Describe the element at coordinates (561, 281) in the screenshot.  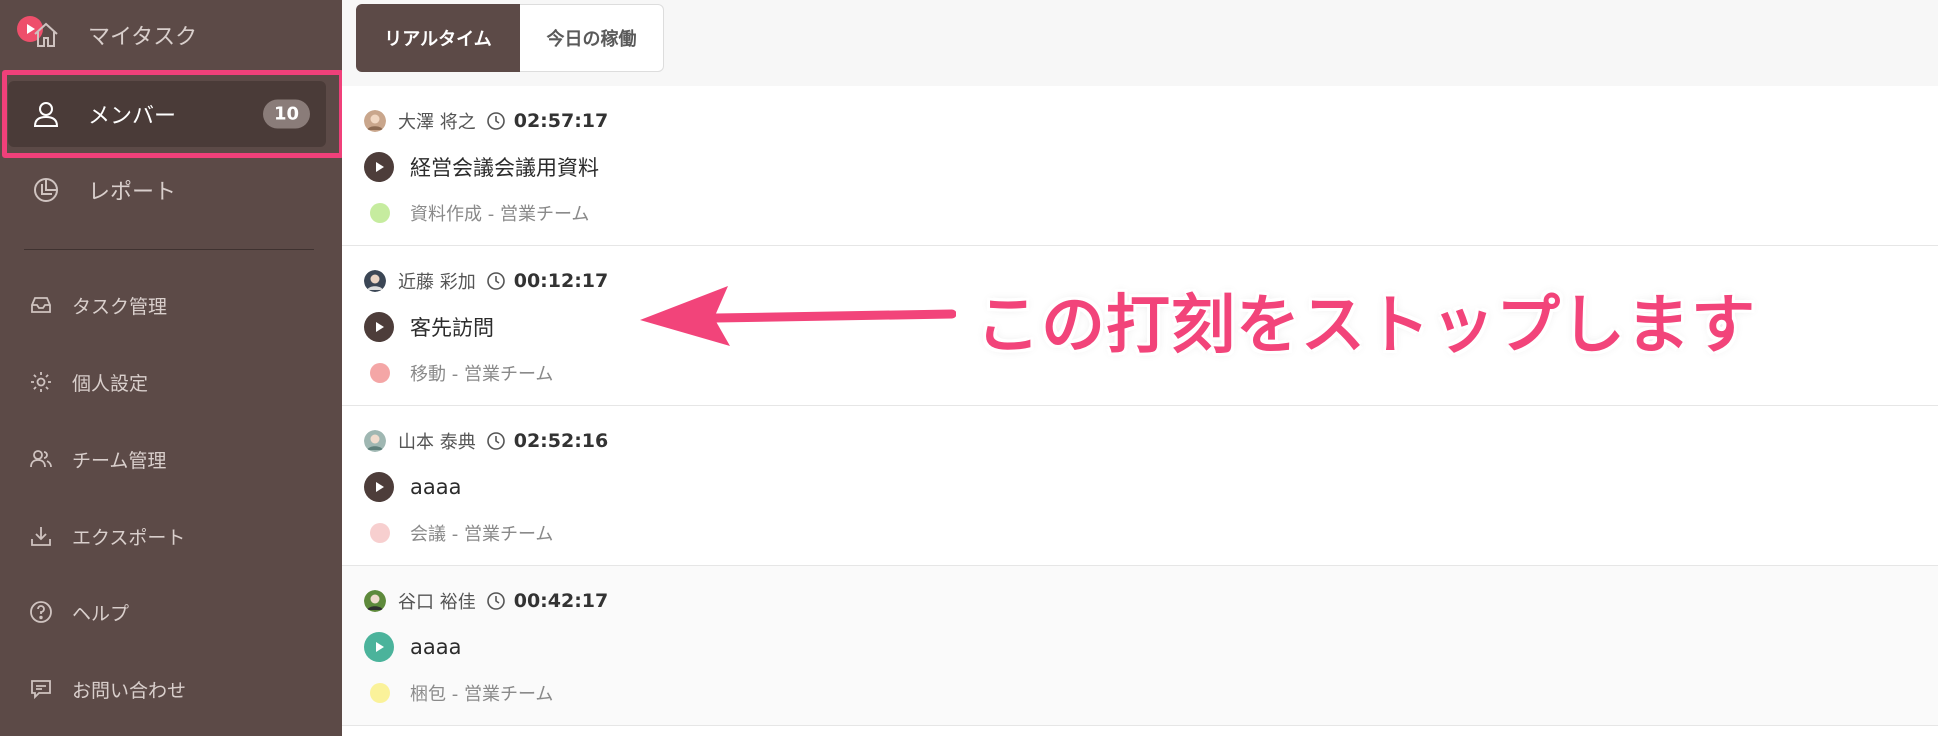
I see `elapsed-time: 00:12:17` at that location.